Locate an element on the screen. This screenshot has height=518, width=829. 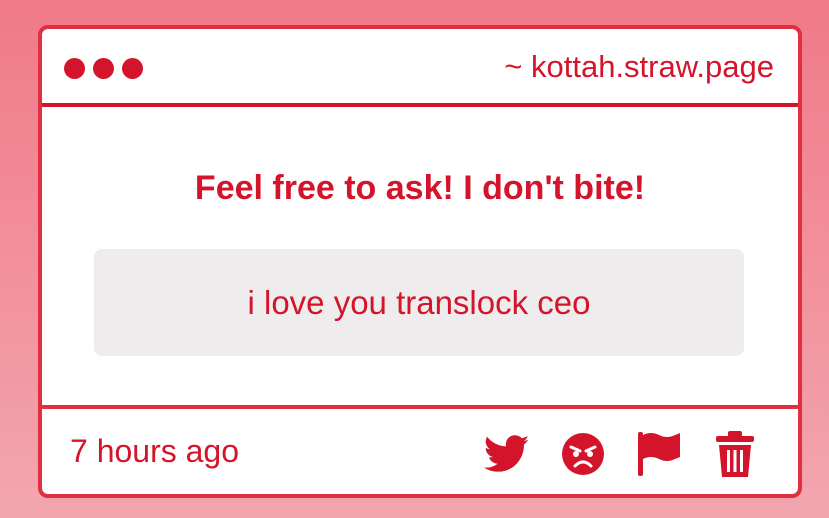
trash-icon is located at coordinates (735, 454).